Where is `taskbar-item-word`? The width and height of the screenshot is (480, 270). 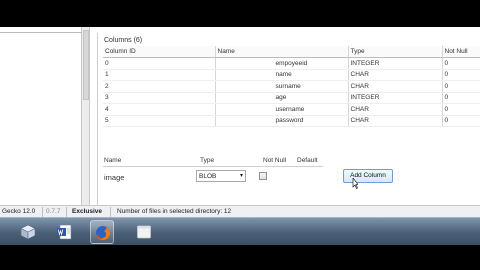 taskbar-item-word is located at coordinates (64, 232).